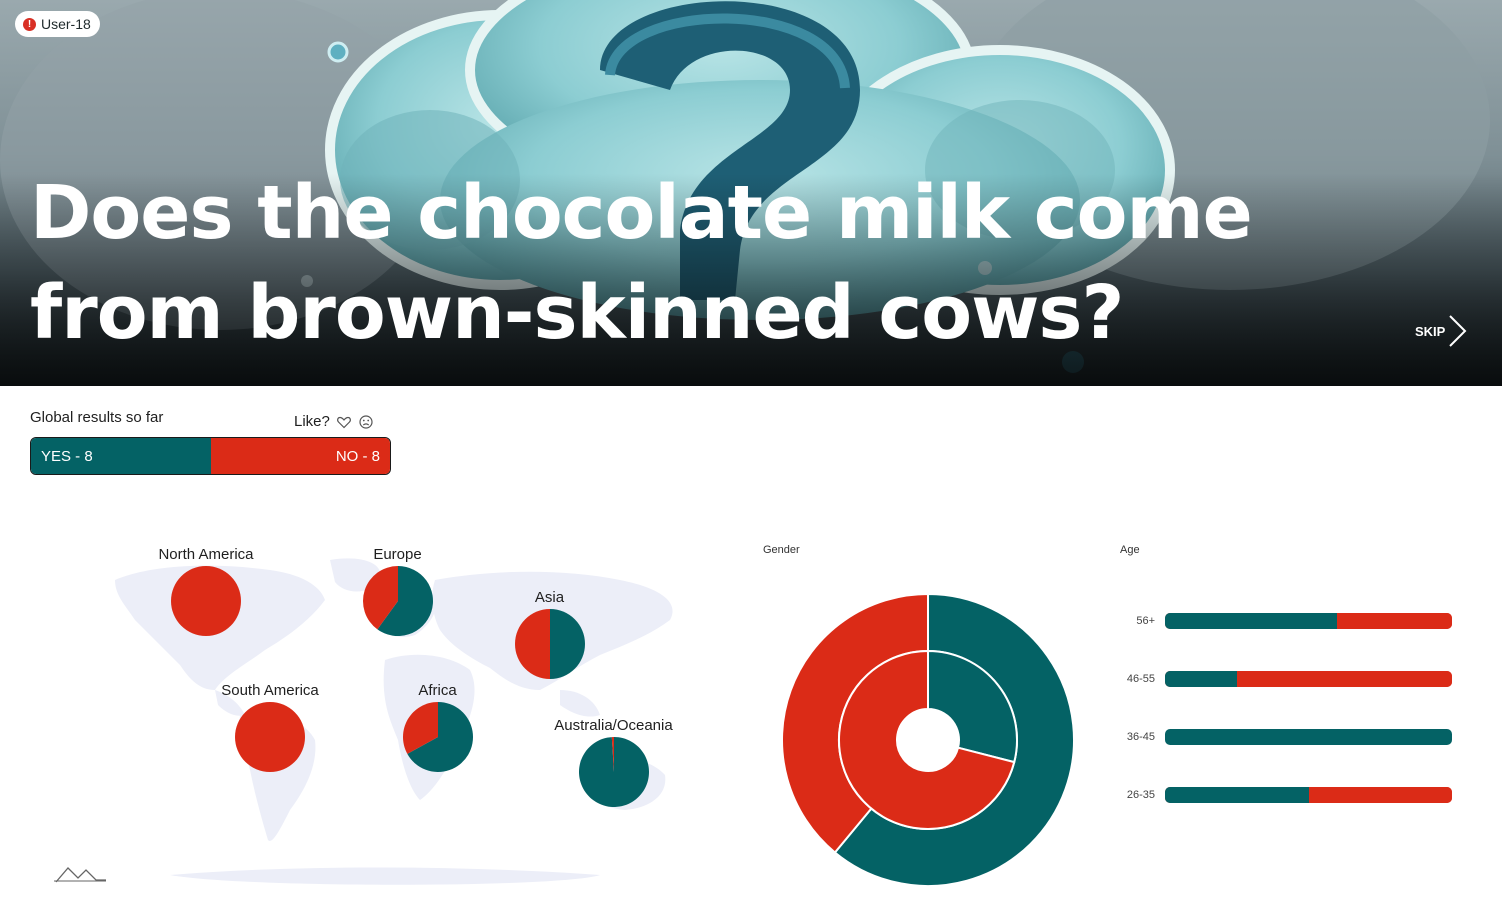 This screenshot has height=911, width=1502. I want to click on yes-label: YES - 8, so click(67, 456).